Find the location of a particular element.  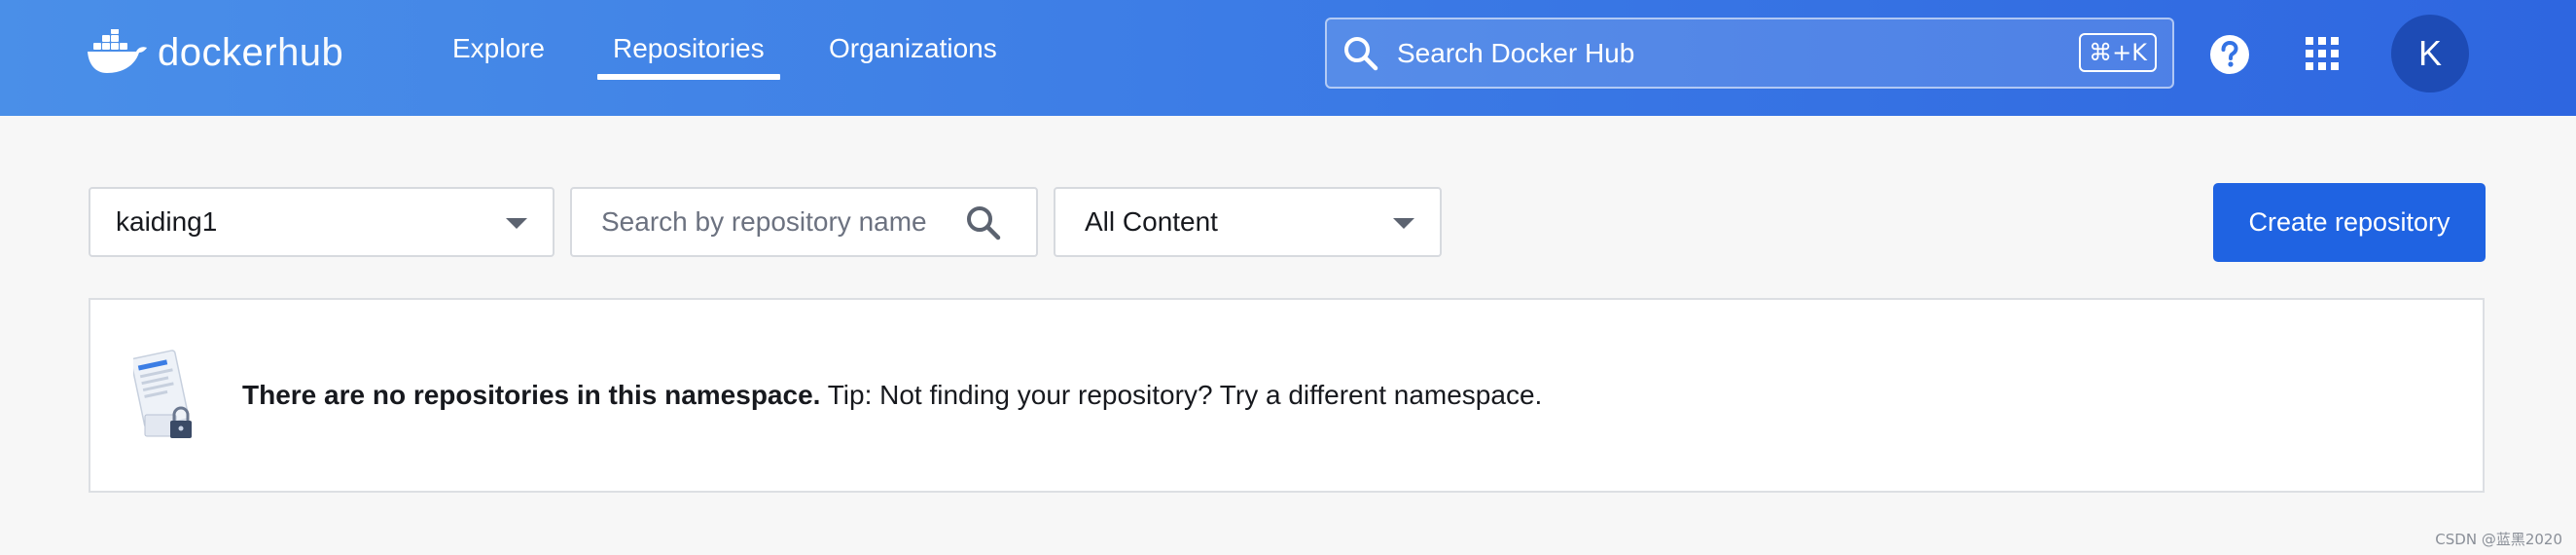

locked-document-icon is located at coordinates (165, 396).